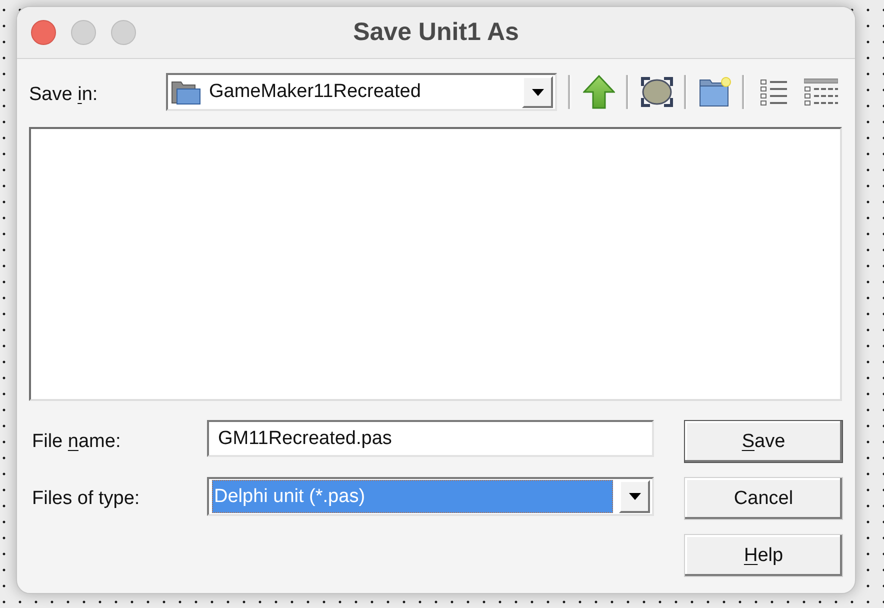 This screenshot has width=884, height=608. What do you see at coordinates (763, 555) in the screenshot?
I see `help-button: Help` at bounding box center [763, 555].